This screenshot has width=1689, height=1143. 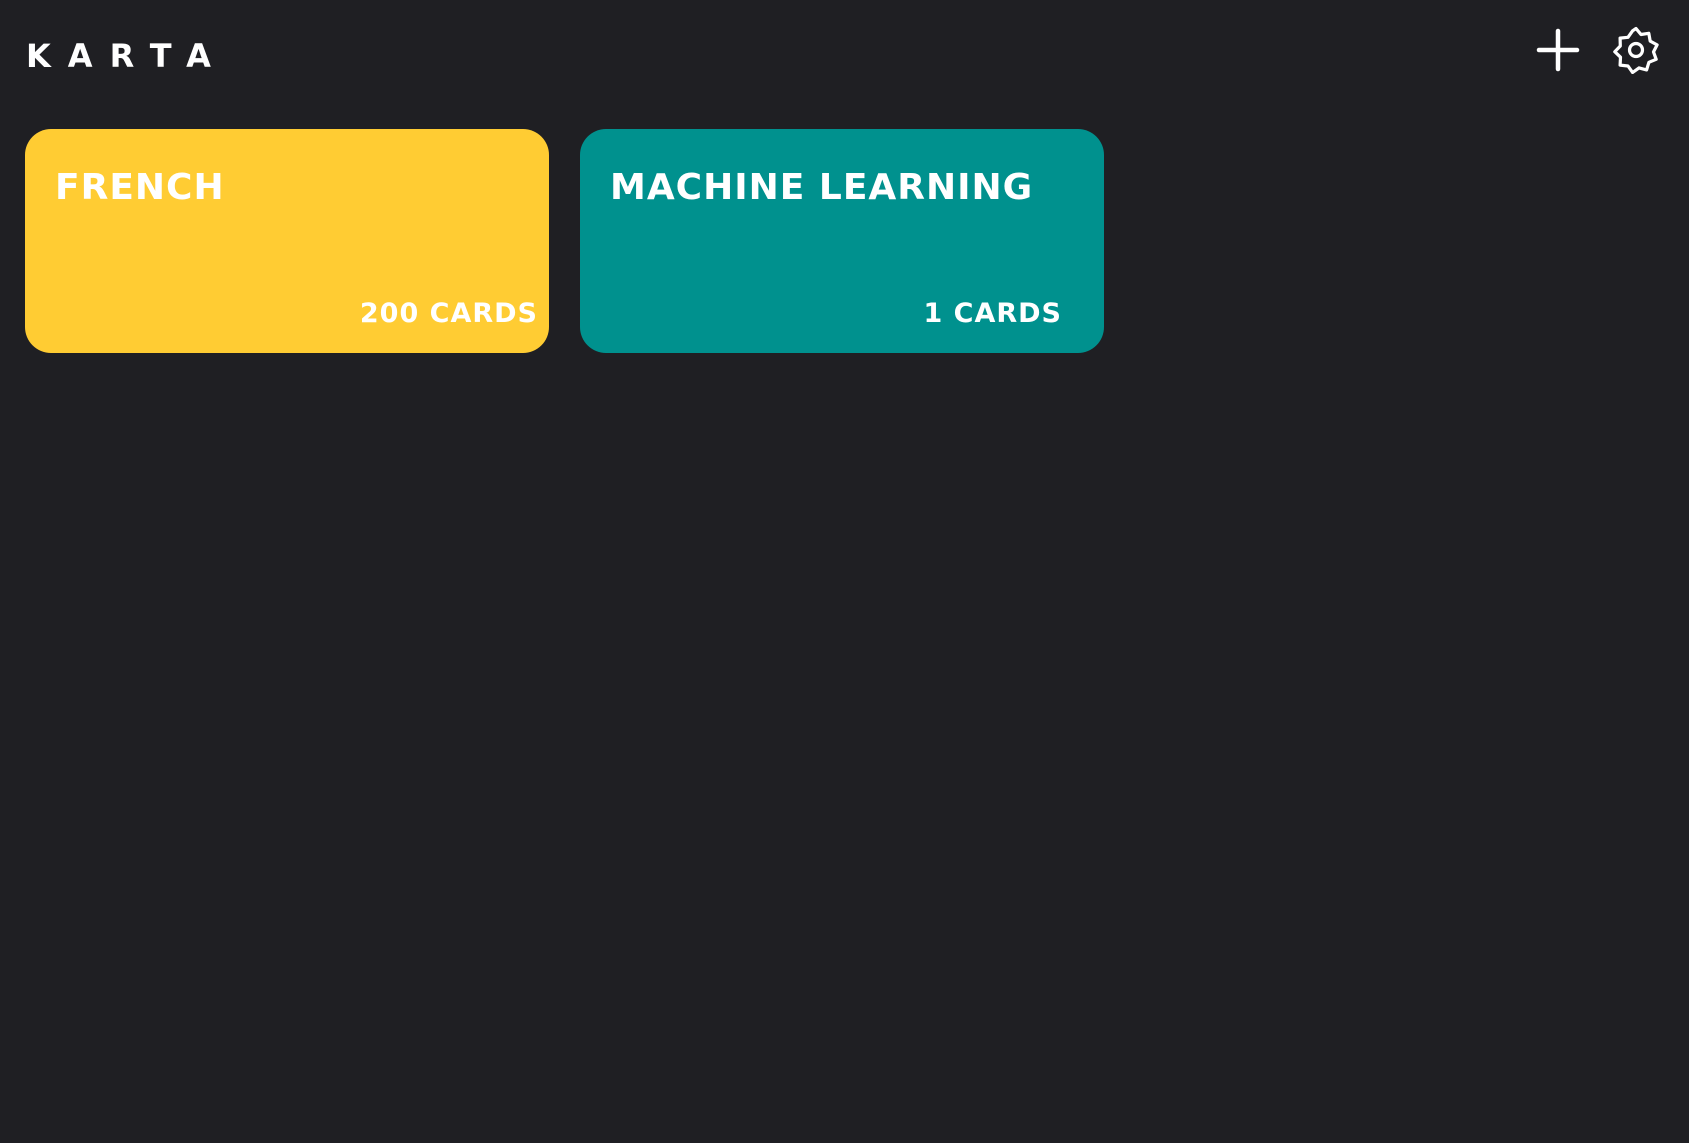 I want to click on header-actions, so click(x=1597, y=50).